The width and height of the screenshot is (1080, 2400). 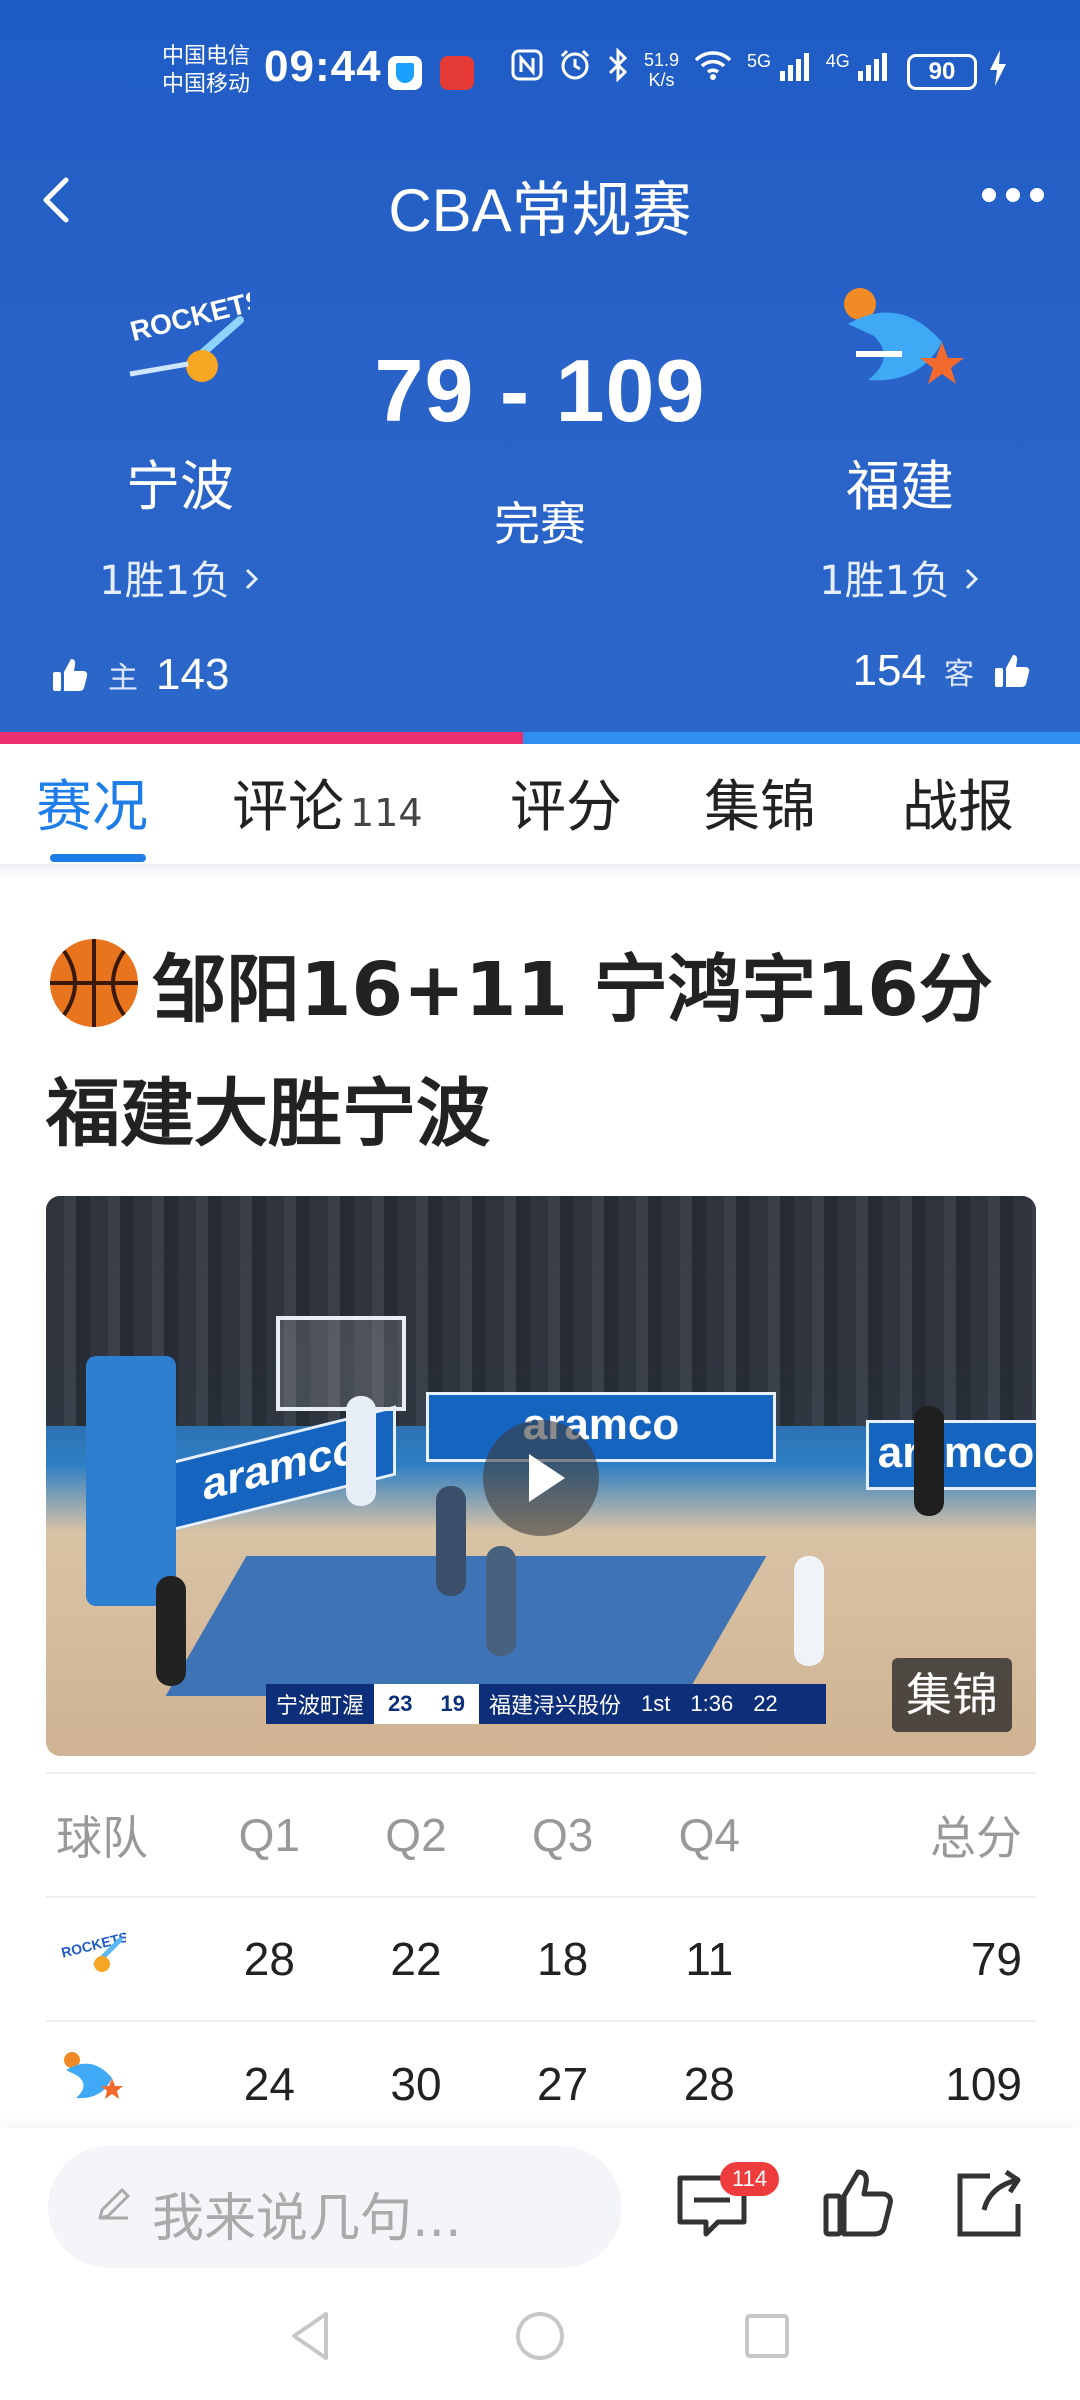 I want to click on table-cell: 18, so click(x=563, y=1959).